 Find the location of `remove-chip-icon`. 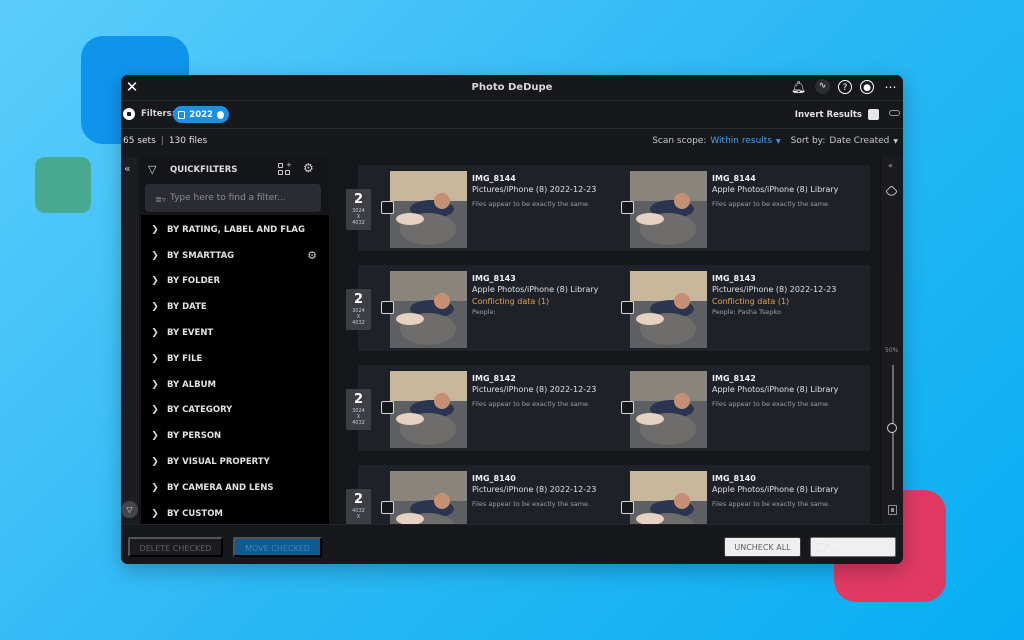

remove-chip-icon is located at coordinates (220, 114).